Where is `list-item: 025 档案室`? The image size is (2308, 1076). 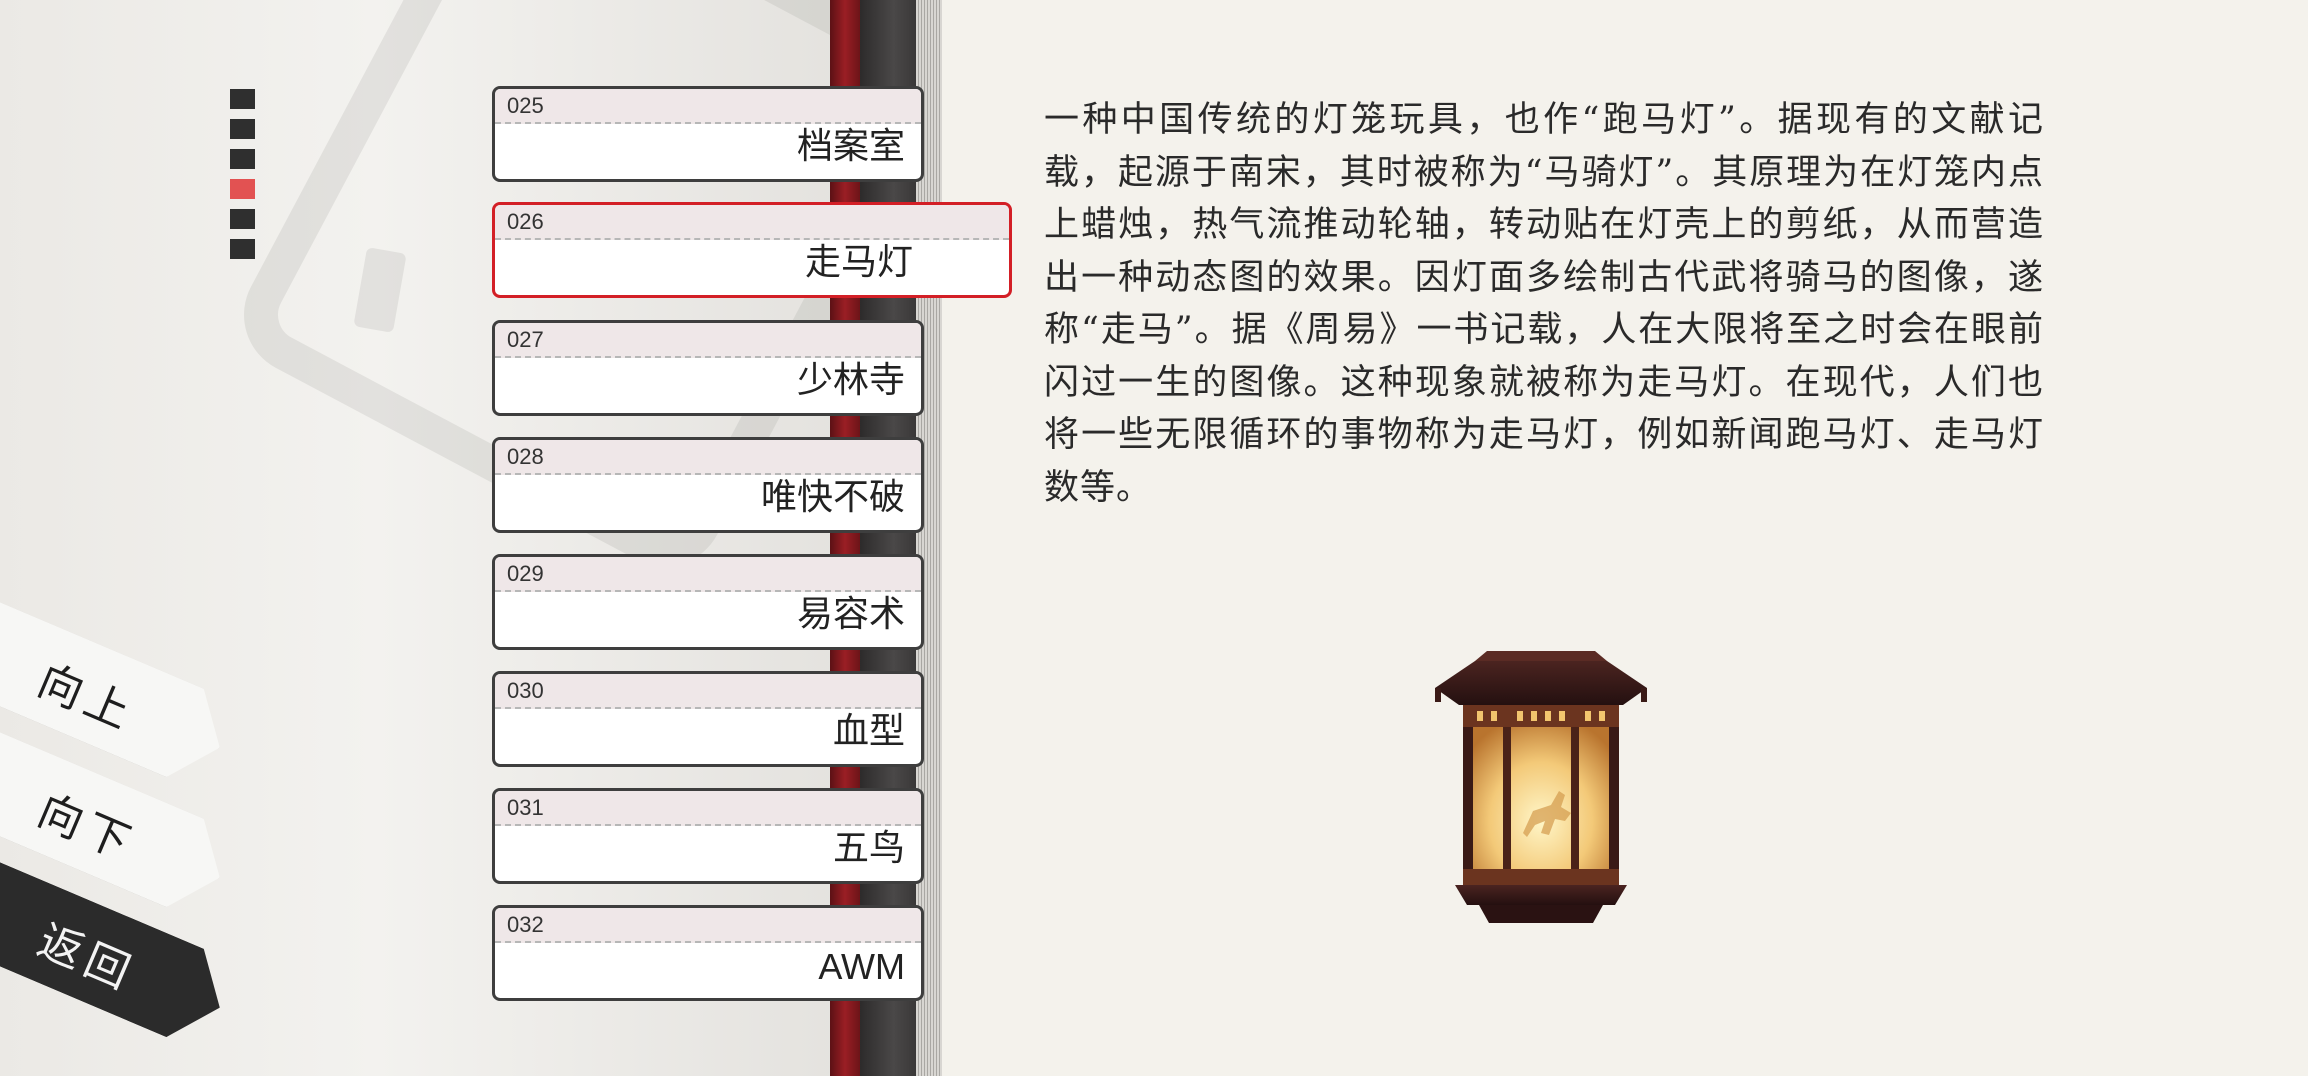 list-item: 025 档案室 is located at coordinates (708, 134).